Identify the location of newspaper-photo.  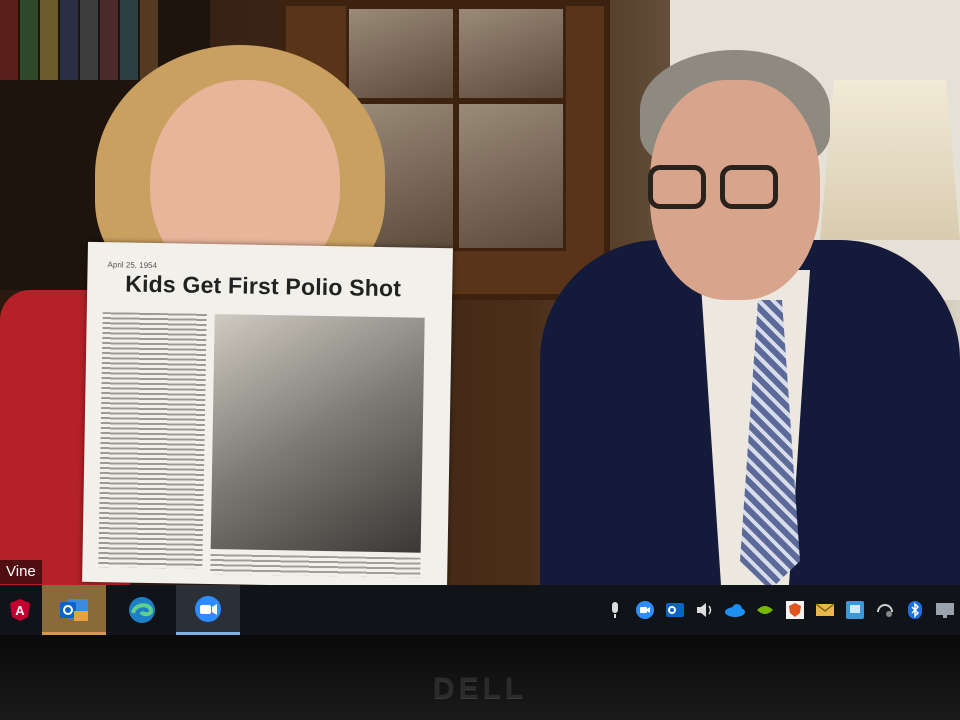
(317, 433).